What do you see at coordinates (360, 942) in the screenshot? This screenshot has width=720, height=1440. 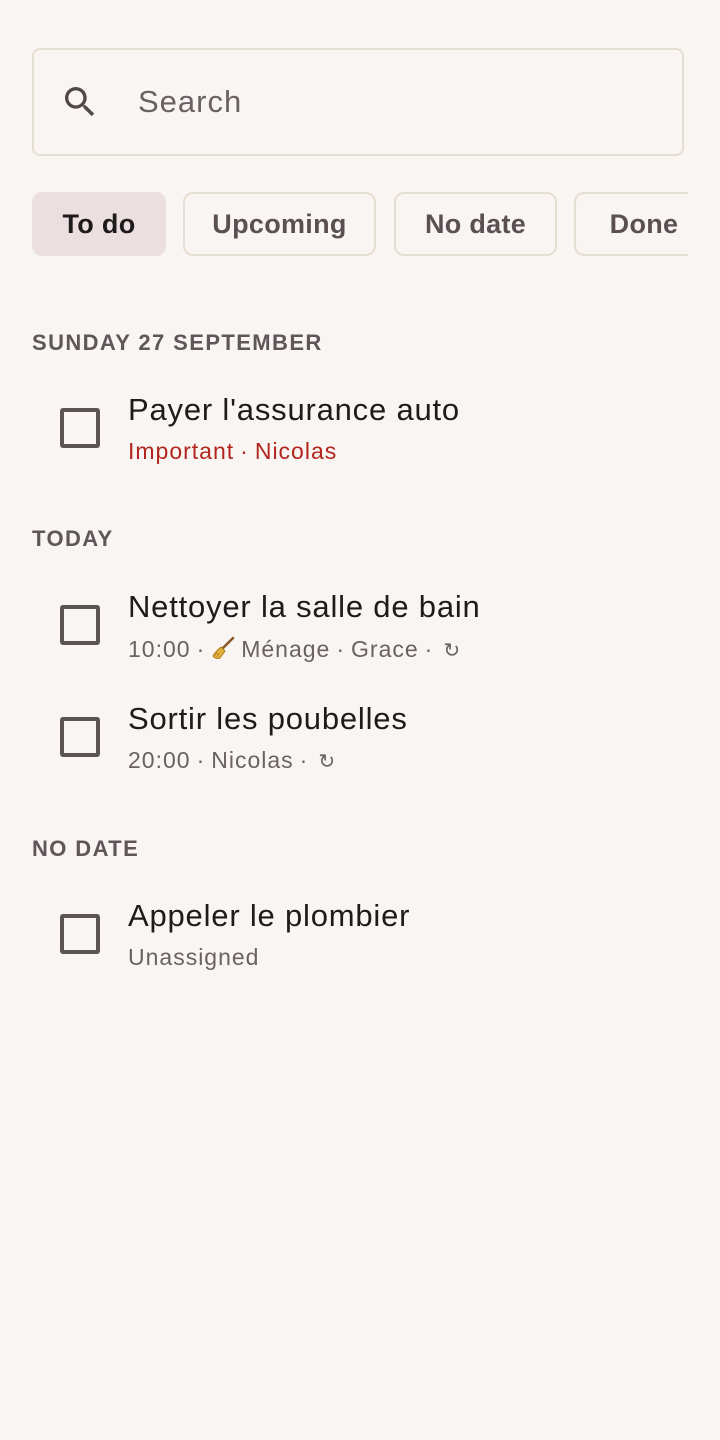 I see `task-item: Appeler le plombier Unassigned` at bounding box center [360, 942].